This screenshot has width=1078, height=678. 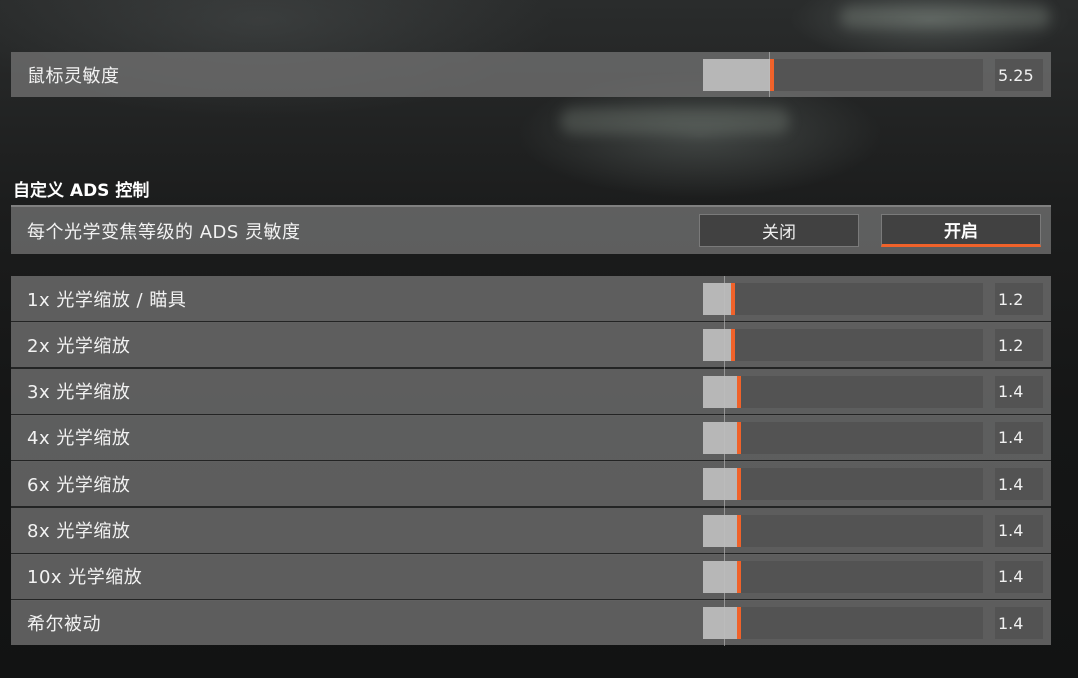 I want to click on toggle-off-button: 关闭, so click(x=779, y=230).